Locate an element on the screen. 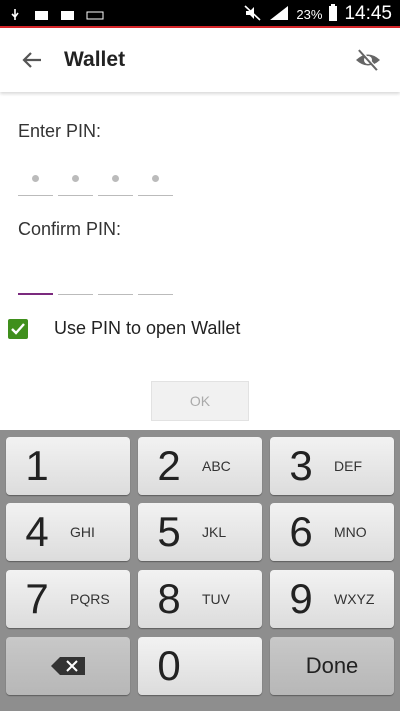 The width and height of the screenshot is (400, 711). backspace-icon is located at coordinates (68, 666).